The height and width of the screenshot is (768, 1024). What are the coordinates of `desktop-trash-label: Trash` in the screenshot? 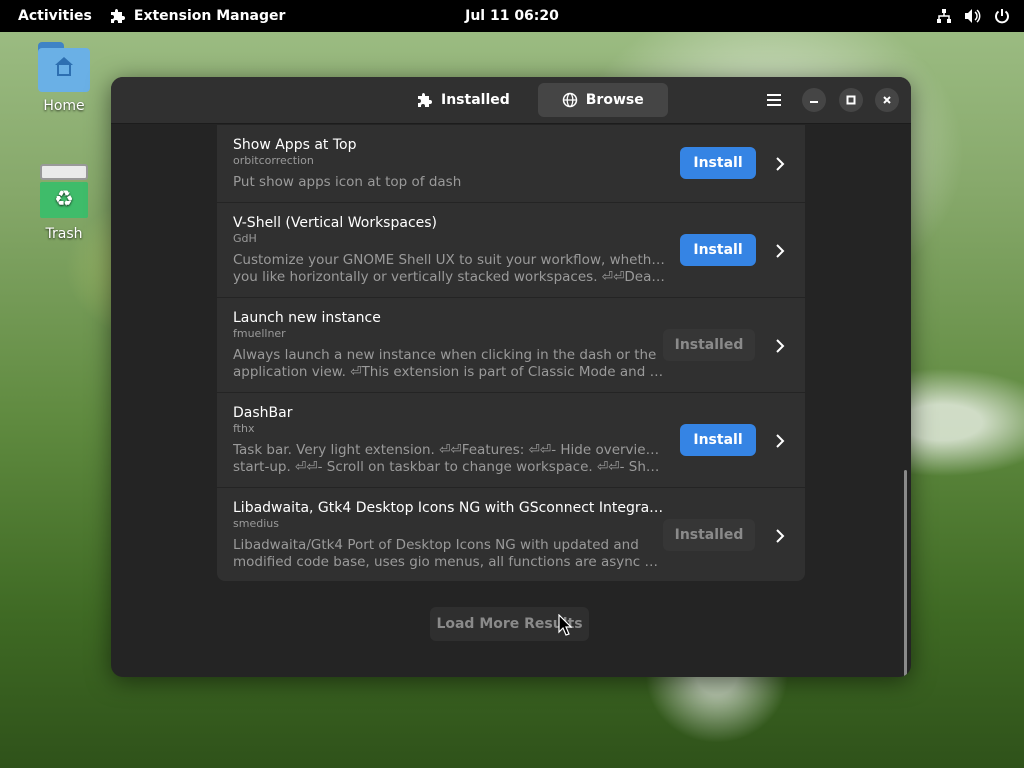 It's located at (64, 234).